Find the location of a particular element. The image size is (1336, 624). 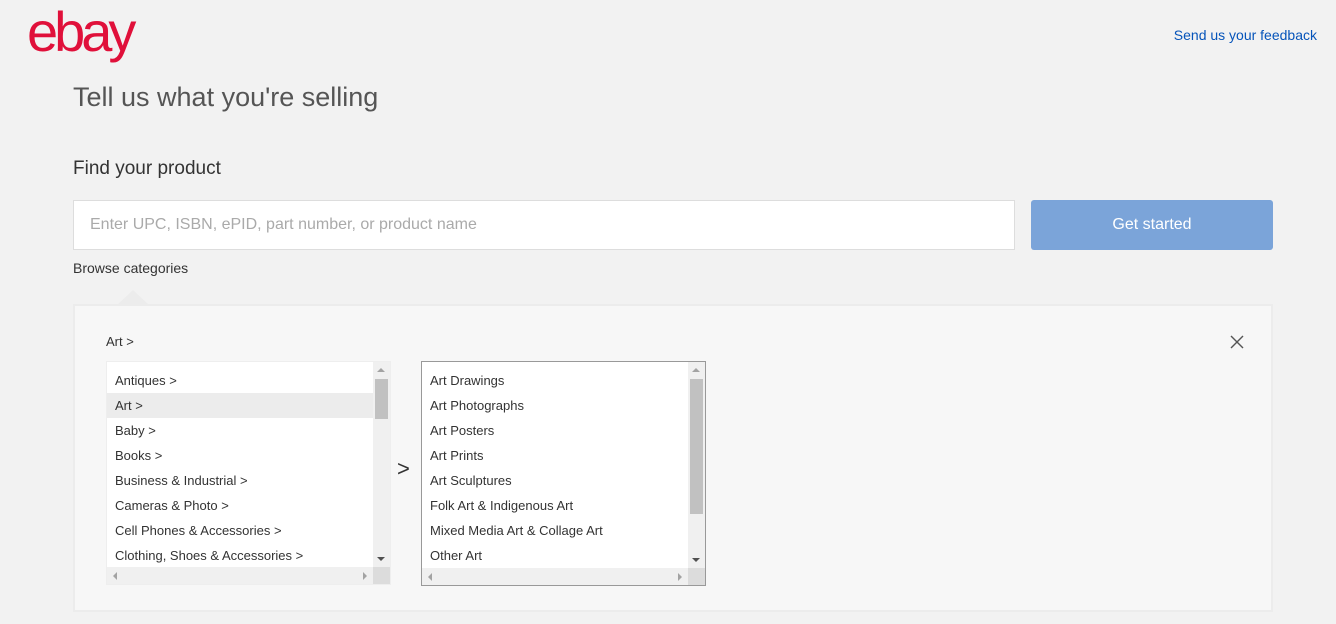

category-list-item: Art Prints is located at coordinates (555, 455).